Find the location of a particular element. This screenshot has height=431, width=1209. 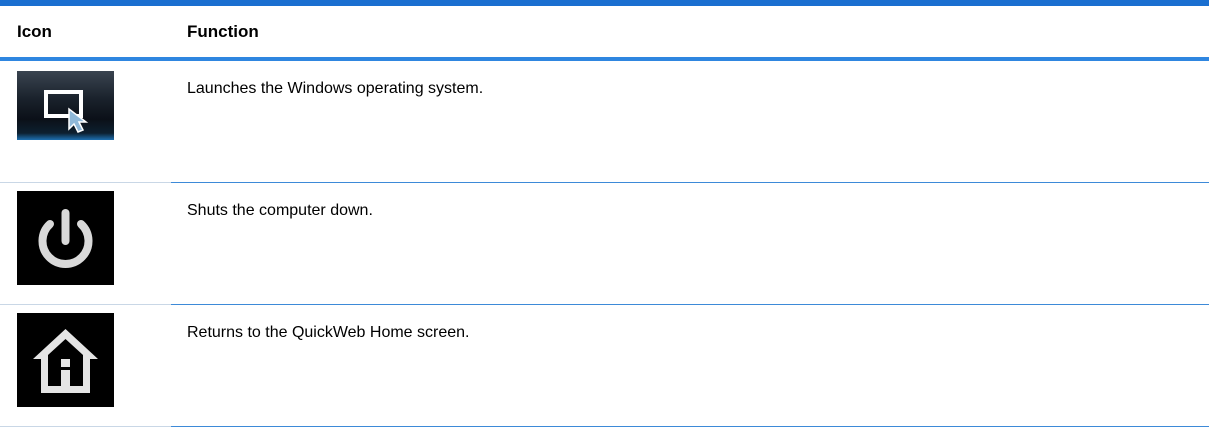

column-header-icon: Icon is located at coordinates (34, 31).